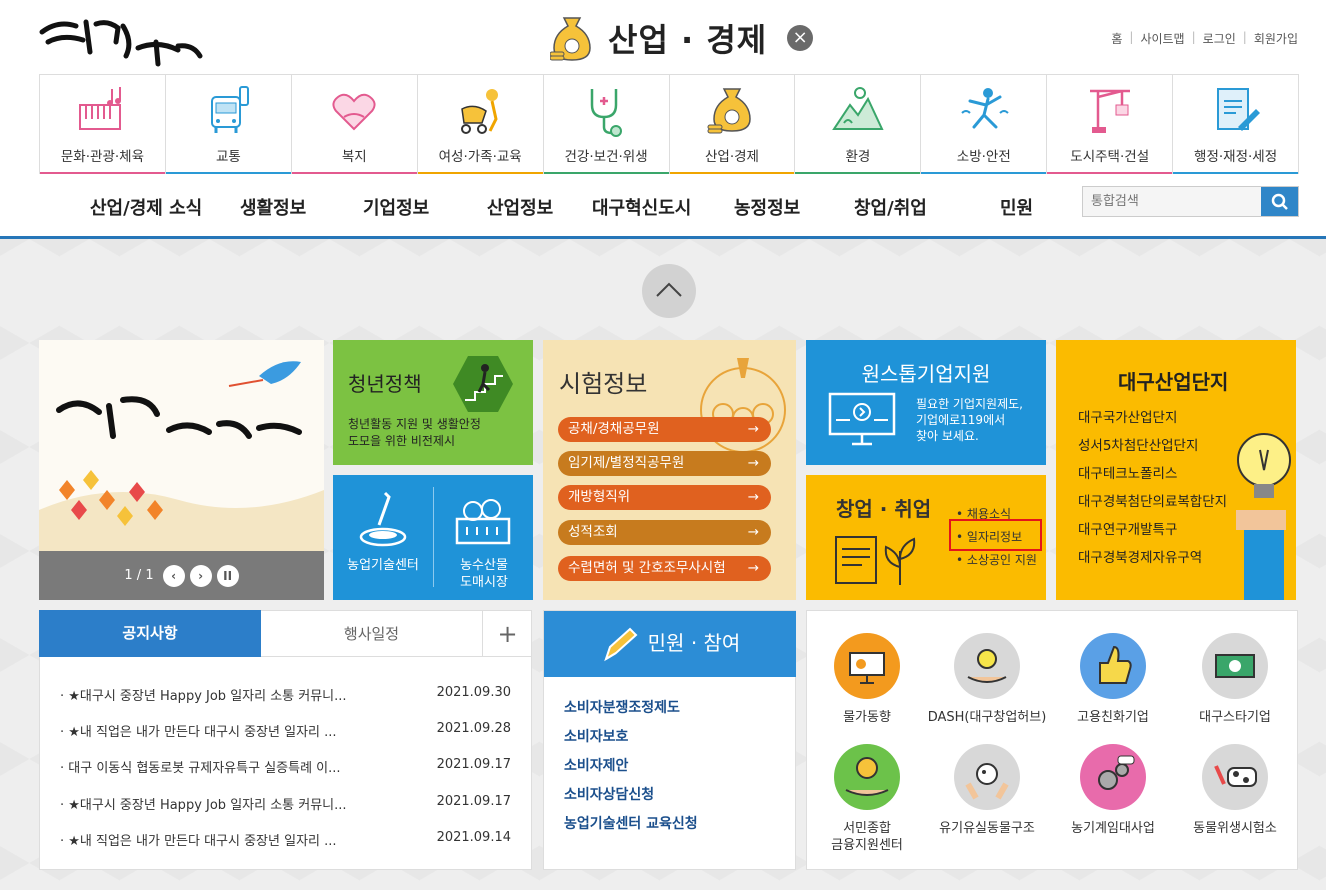 The width and height of the screenshot is (1326, 890). What do you see at coordinates (354, 124) in the screenshot?
I see `category-welfare: 복지` at bounding box center [354, 124].